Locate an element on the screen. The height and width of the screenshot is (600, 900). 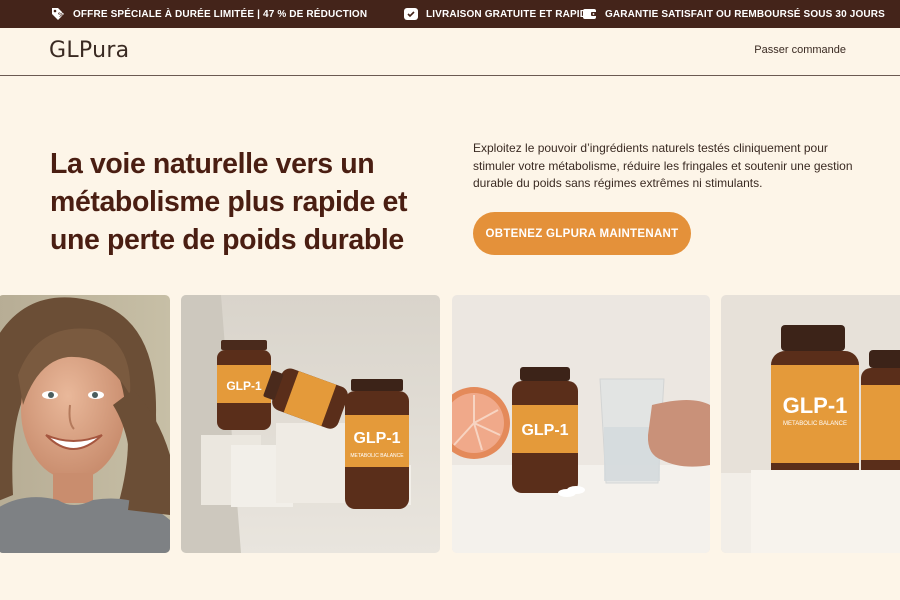
tag-icon: % is located at coordinates (58, 14).